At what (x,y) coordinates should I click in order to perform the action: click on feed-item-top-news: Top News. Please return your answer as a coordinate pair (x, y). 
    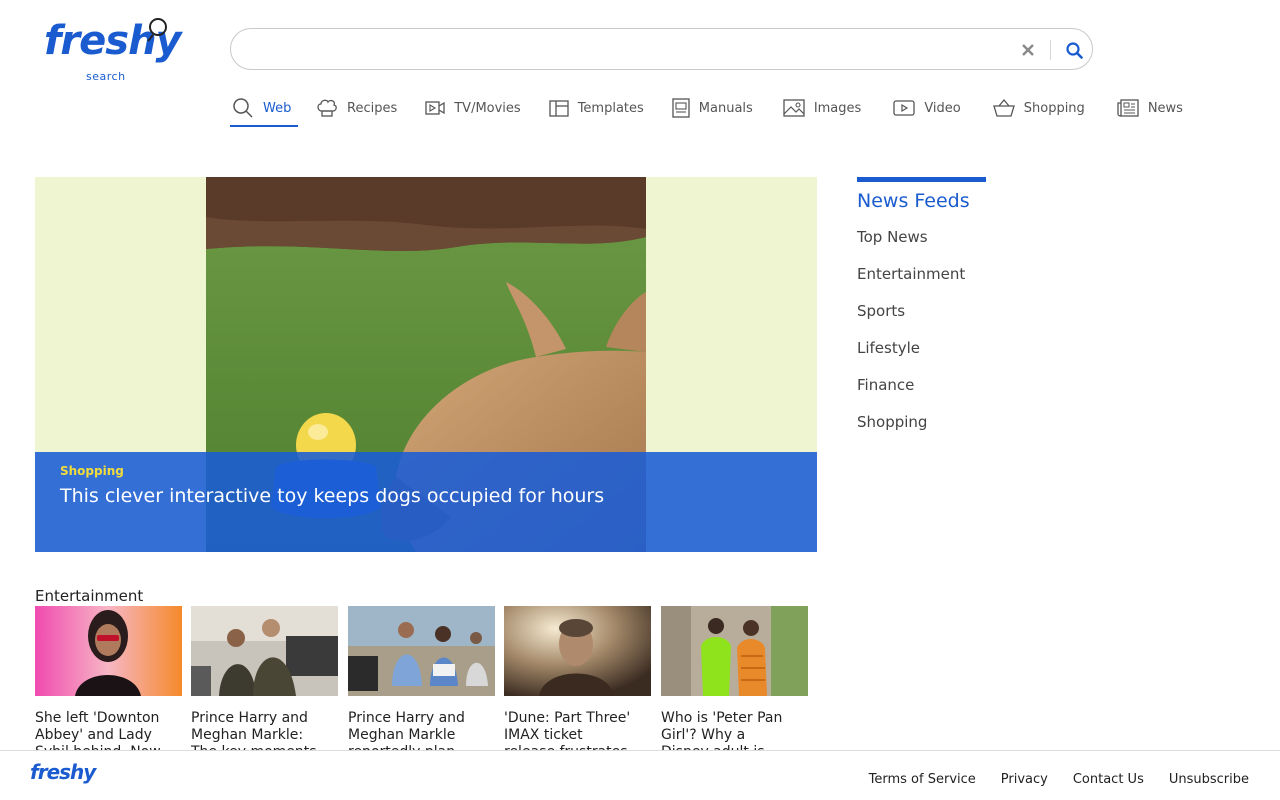
    Looking at the image, I should click on (987, 246).